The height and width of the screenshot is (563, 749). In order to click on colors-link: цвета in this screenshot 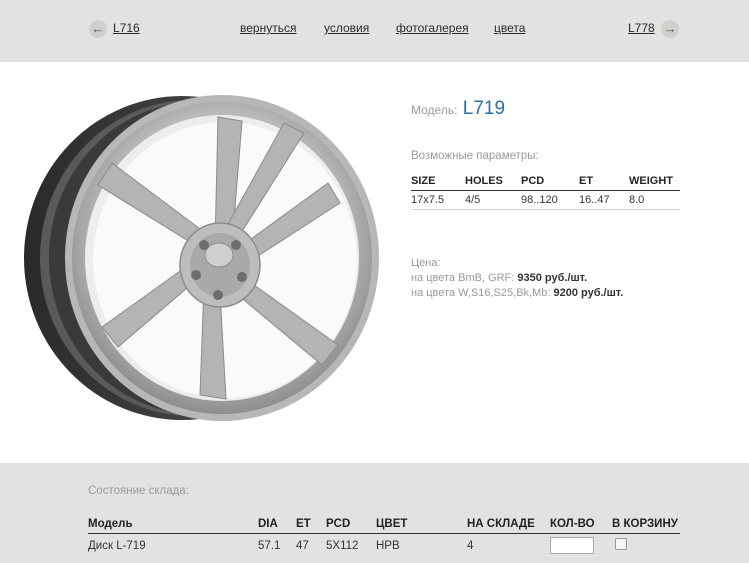, I will do `click(509, 28)`.